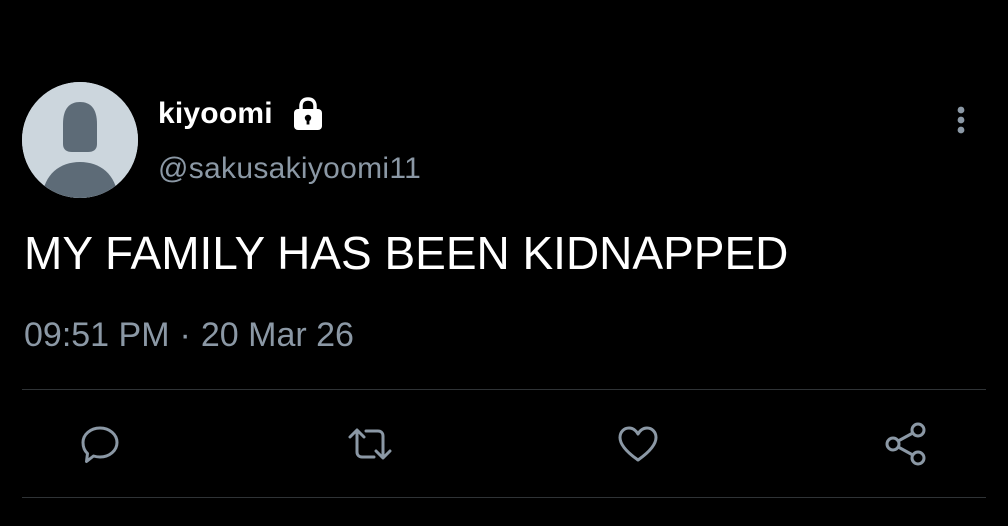 This screenshot has width=1008, height=526. I want to click on more-options-button, so click(961, 120).